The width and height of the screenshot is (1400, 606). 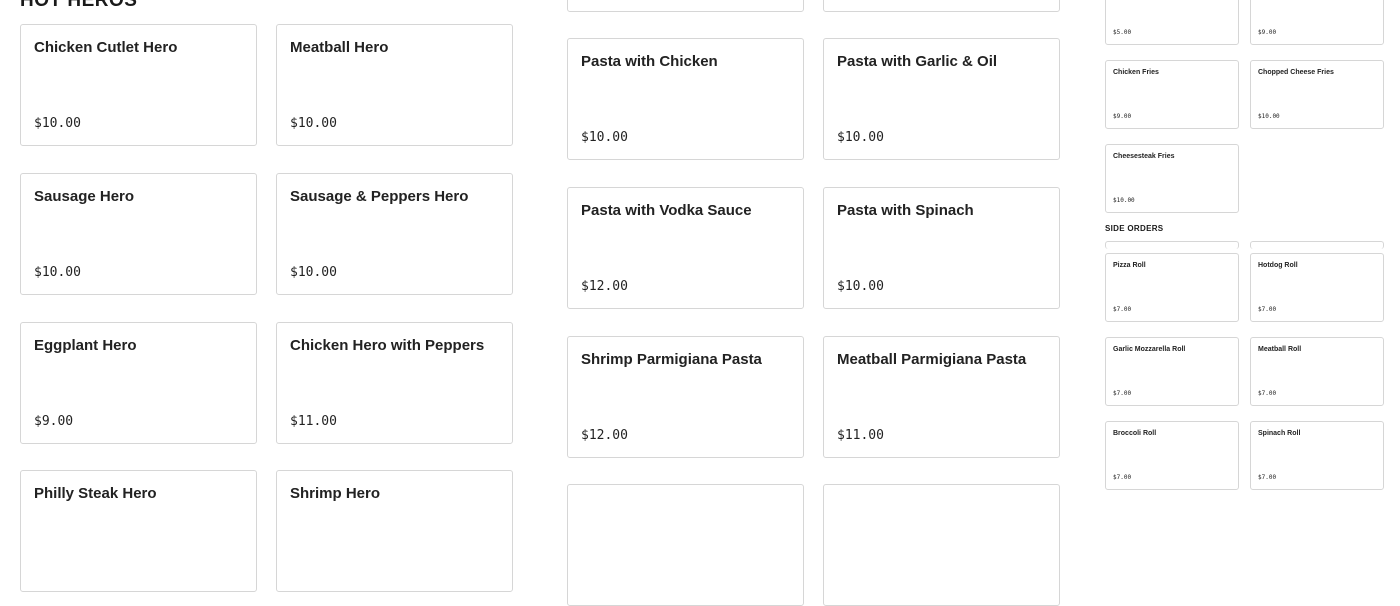 What do you see at coordinates (685, 99) in the screenshot?
I see `menu-item-card: Pasta with Chicken $10.00` at bounding box center [685, 99].